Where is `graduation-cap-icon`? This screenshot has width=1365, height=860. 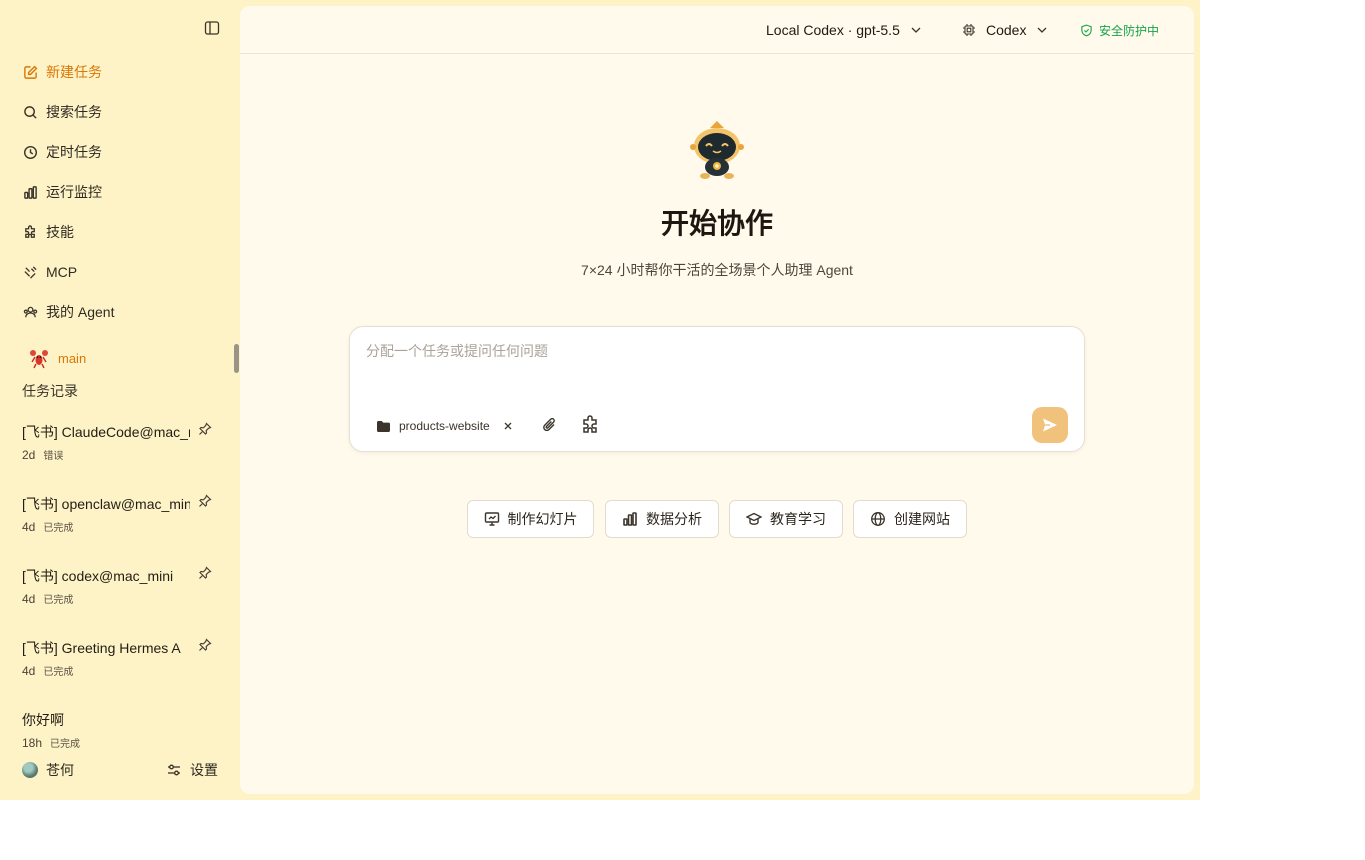 graduation-cap-icon is located at coordinates (754, 518).